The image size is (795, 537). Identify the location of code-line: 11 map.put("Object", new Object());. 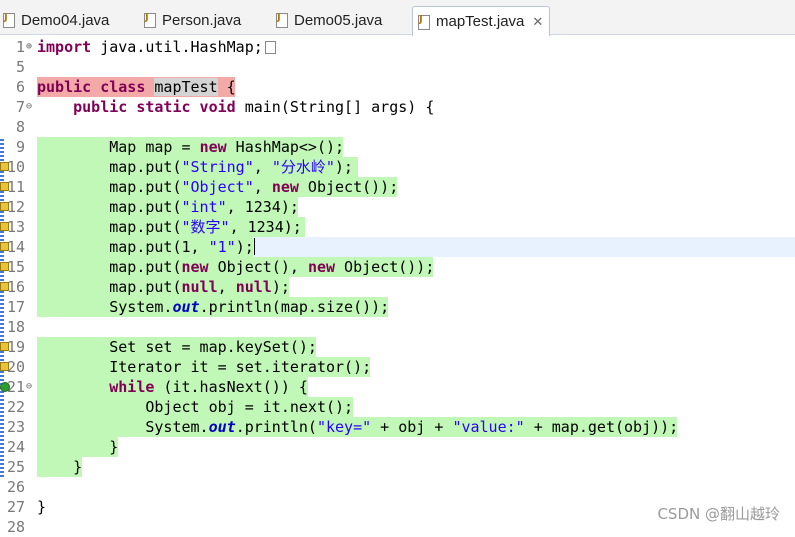
(397, 187).